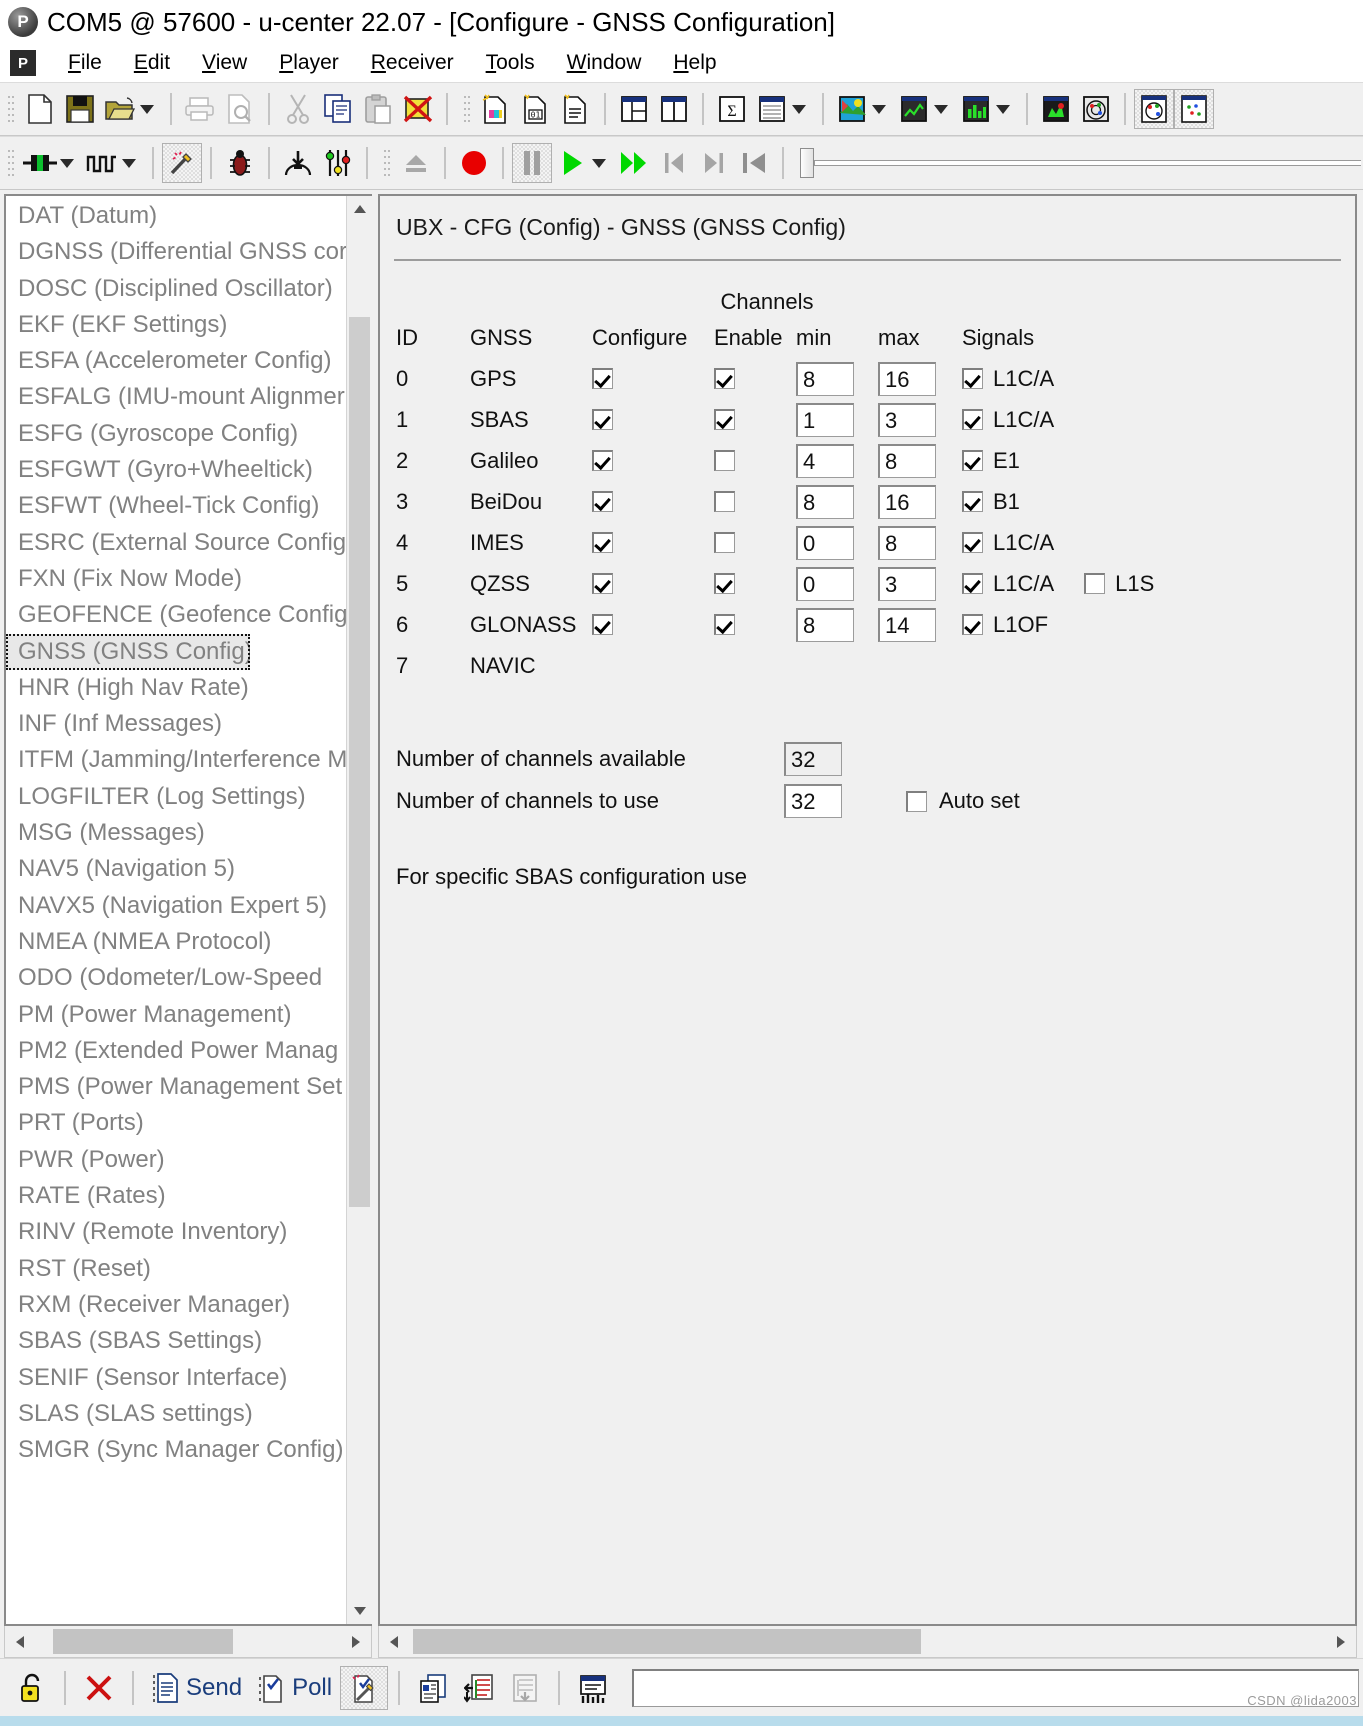  Describe the element at coordinates (674, 109) in the screenshot. I see `split-view-vertical-icon` at that location.